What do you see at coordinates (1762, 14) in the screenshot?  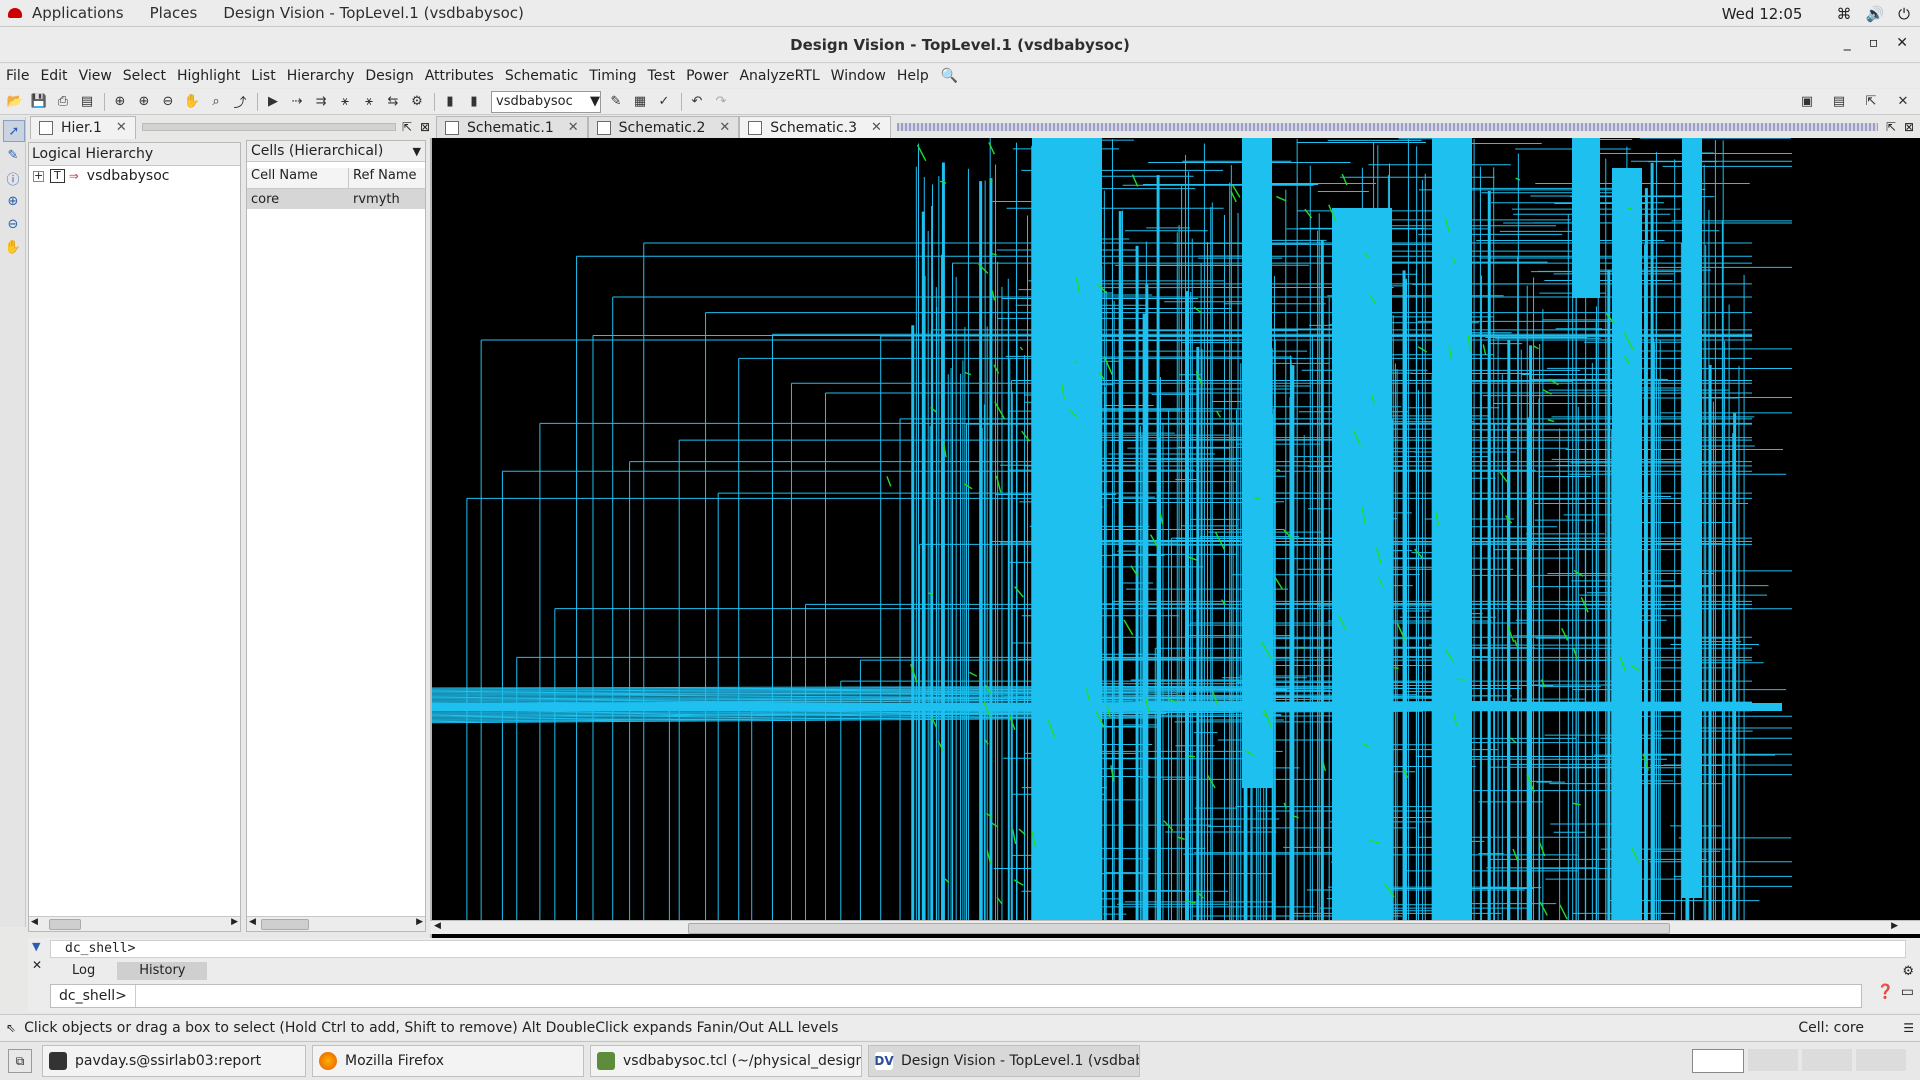 I see `clock: Wed 12:05` at bounding box center [1762, 14].